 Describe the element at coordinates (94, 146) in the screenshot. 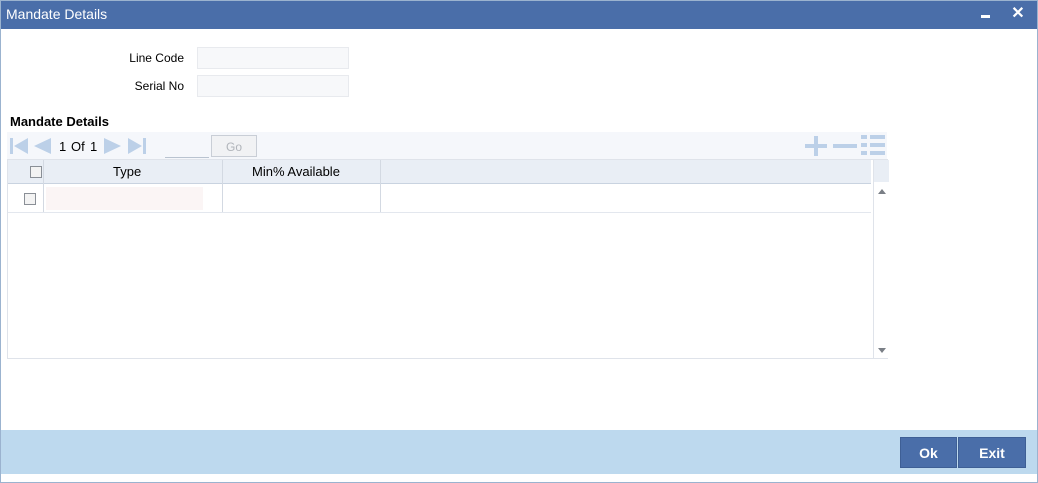

I see `total-pages: 1` at that location.